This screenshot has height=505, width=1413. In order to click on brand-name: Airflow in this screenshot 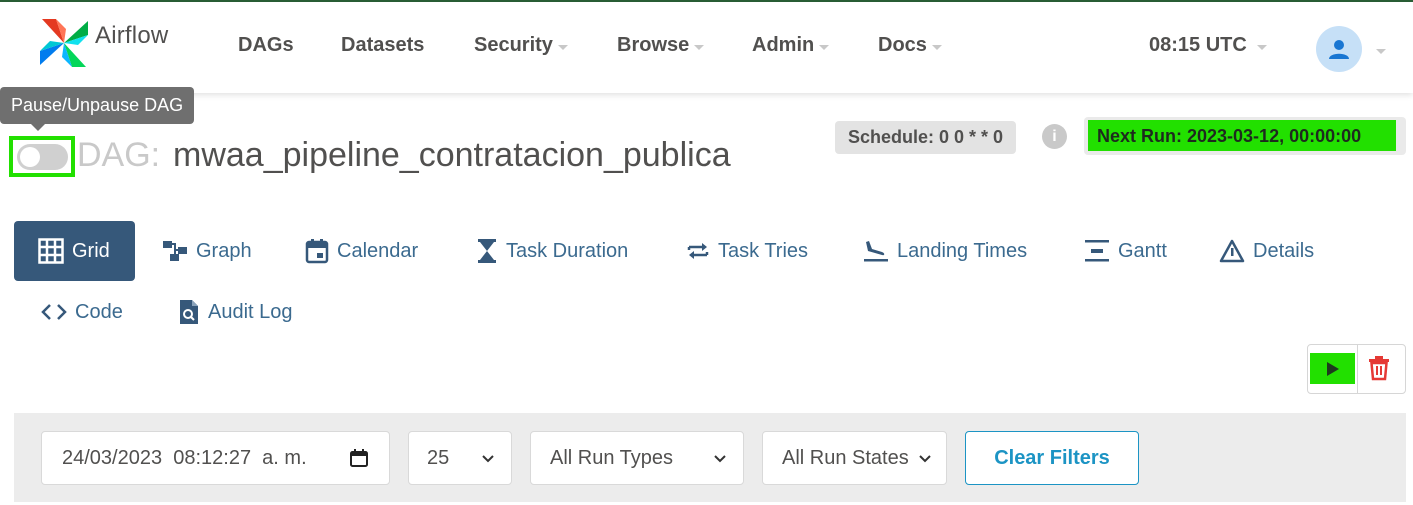, I will do `click(132, 35)`.